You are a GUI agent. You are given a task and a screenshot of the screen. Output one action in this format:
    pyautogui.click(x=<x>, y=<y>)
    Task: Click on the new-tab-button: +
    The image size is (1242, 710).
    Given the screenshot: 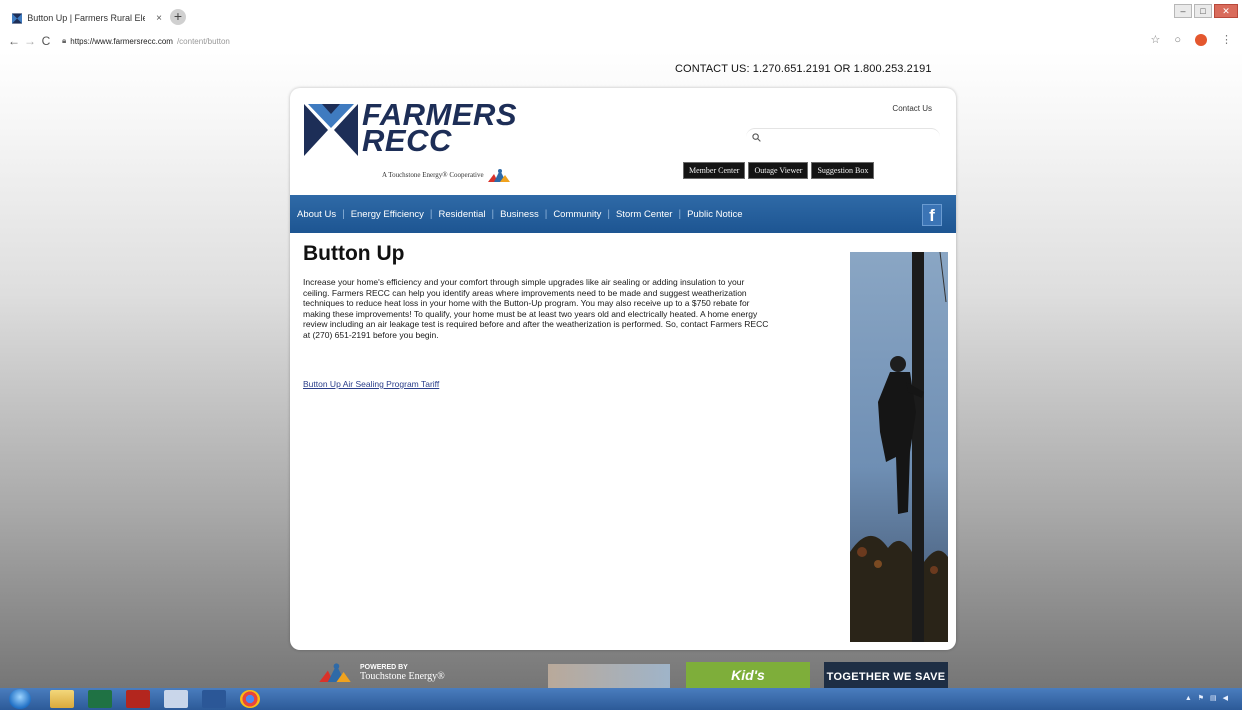 What is the action you would take?
    pyautogui.click(x=178, y=17)
    